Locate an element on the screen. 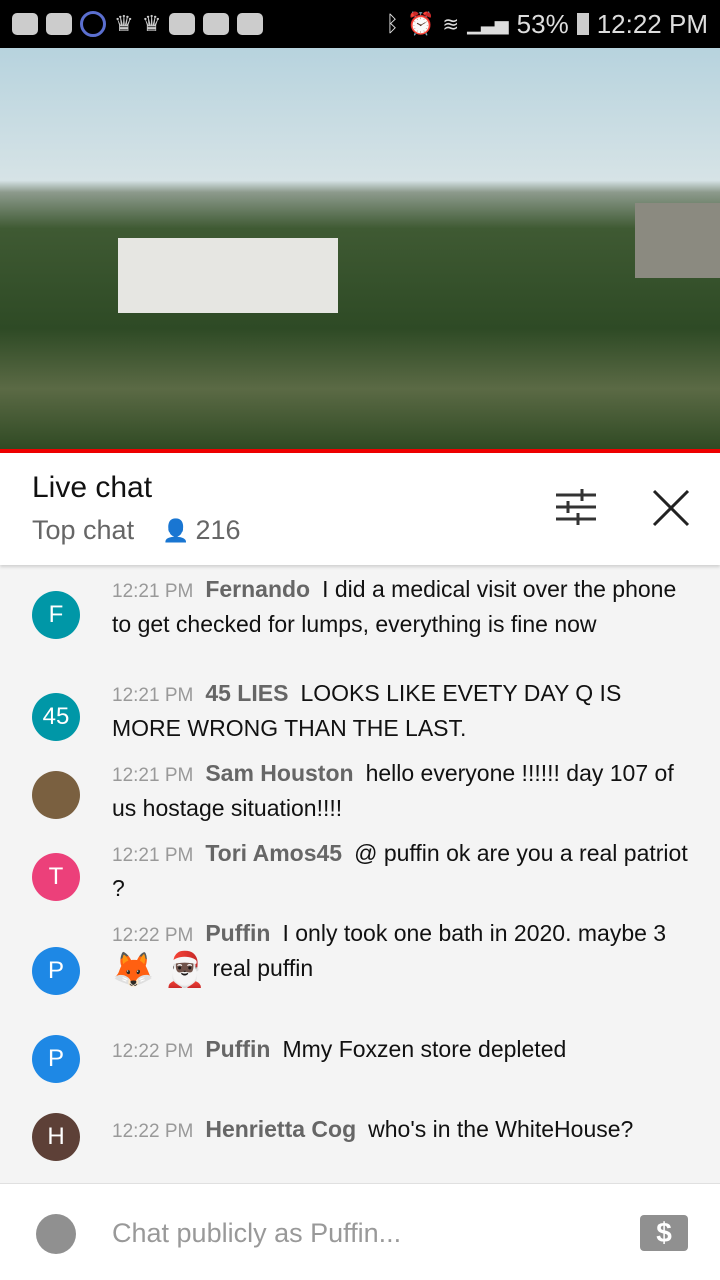 Image resolution: width=720 pixels, height=1280 pixels. battery-icon is located at coordinates (582, 24).